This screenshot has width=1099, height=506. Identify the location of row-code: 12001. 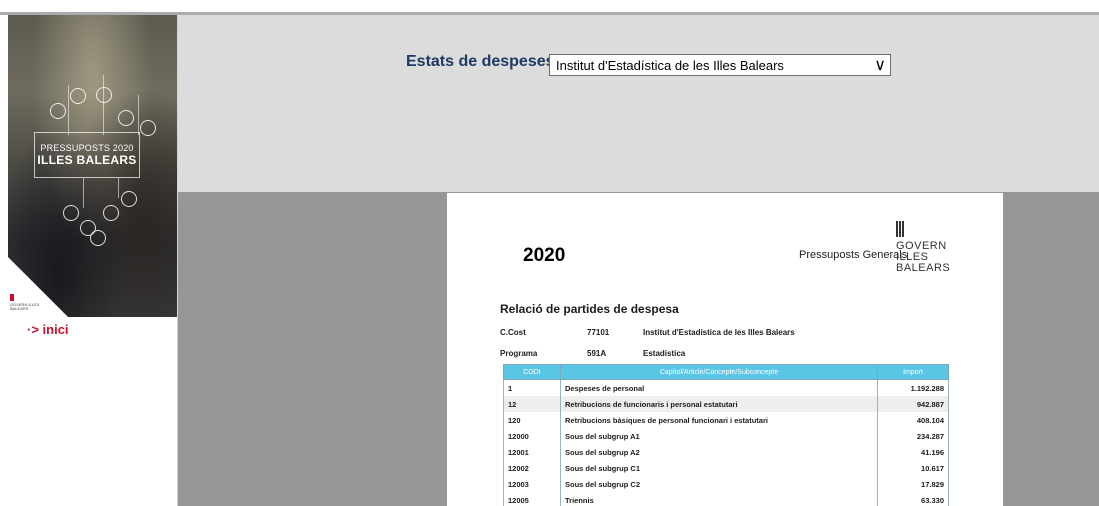
(532, 452).